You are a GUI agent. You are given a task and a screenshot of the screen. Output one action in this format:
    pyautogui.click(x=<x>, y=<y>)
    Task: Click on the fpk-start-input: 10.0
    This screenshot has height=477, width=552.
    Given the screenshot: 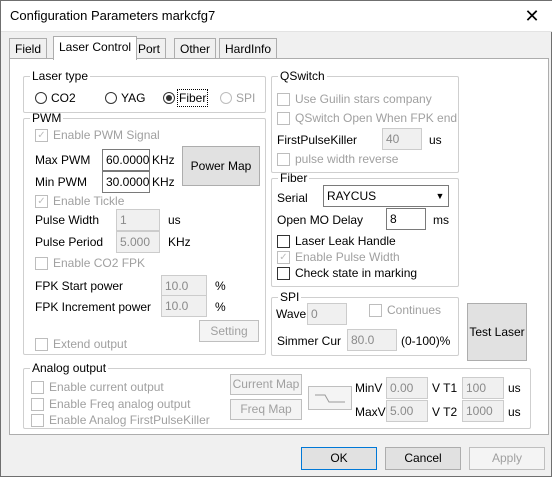 What is the action you would take?
    pyautogui.click(x=184, y=286)
    